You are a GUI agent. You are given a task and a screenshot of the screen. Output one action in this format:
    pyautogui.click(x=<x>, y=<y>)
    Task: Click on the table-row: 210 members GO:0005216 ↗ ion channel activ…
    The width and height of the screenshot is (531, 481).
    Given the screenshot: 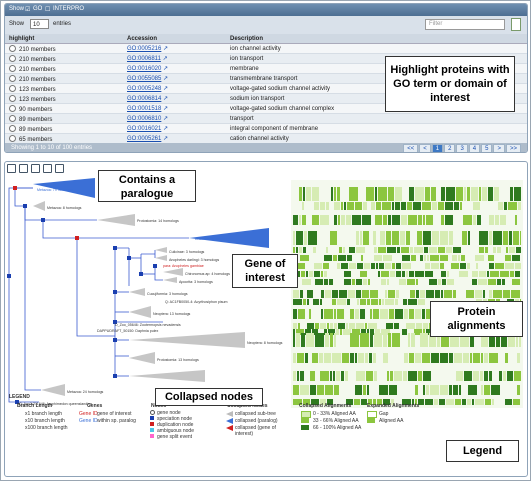 What is the action you would take?
    pyautogui.click(x=266, y=48)
    